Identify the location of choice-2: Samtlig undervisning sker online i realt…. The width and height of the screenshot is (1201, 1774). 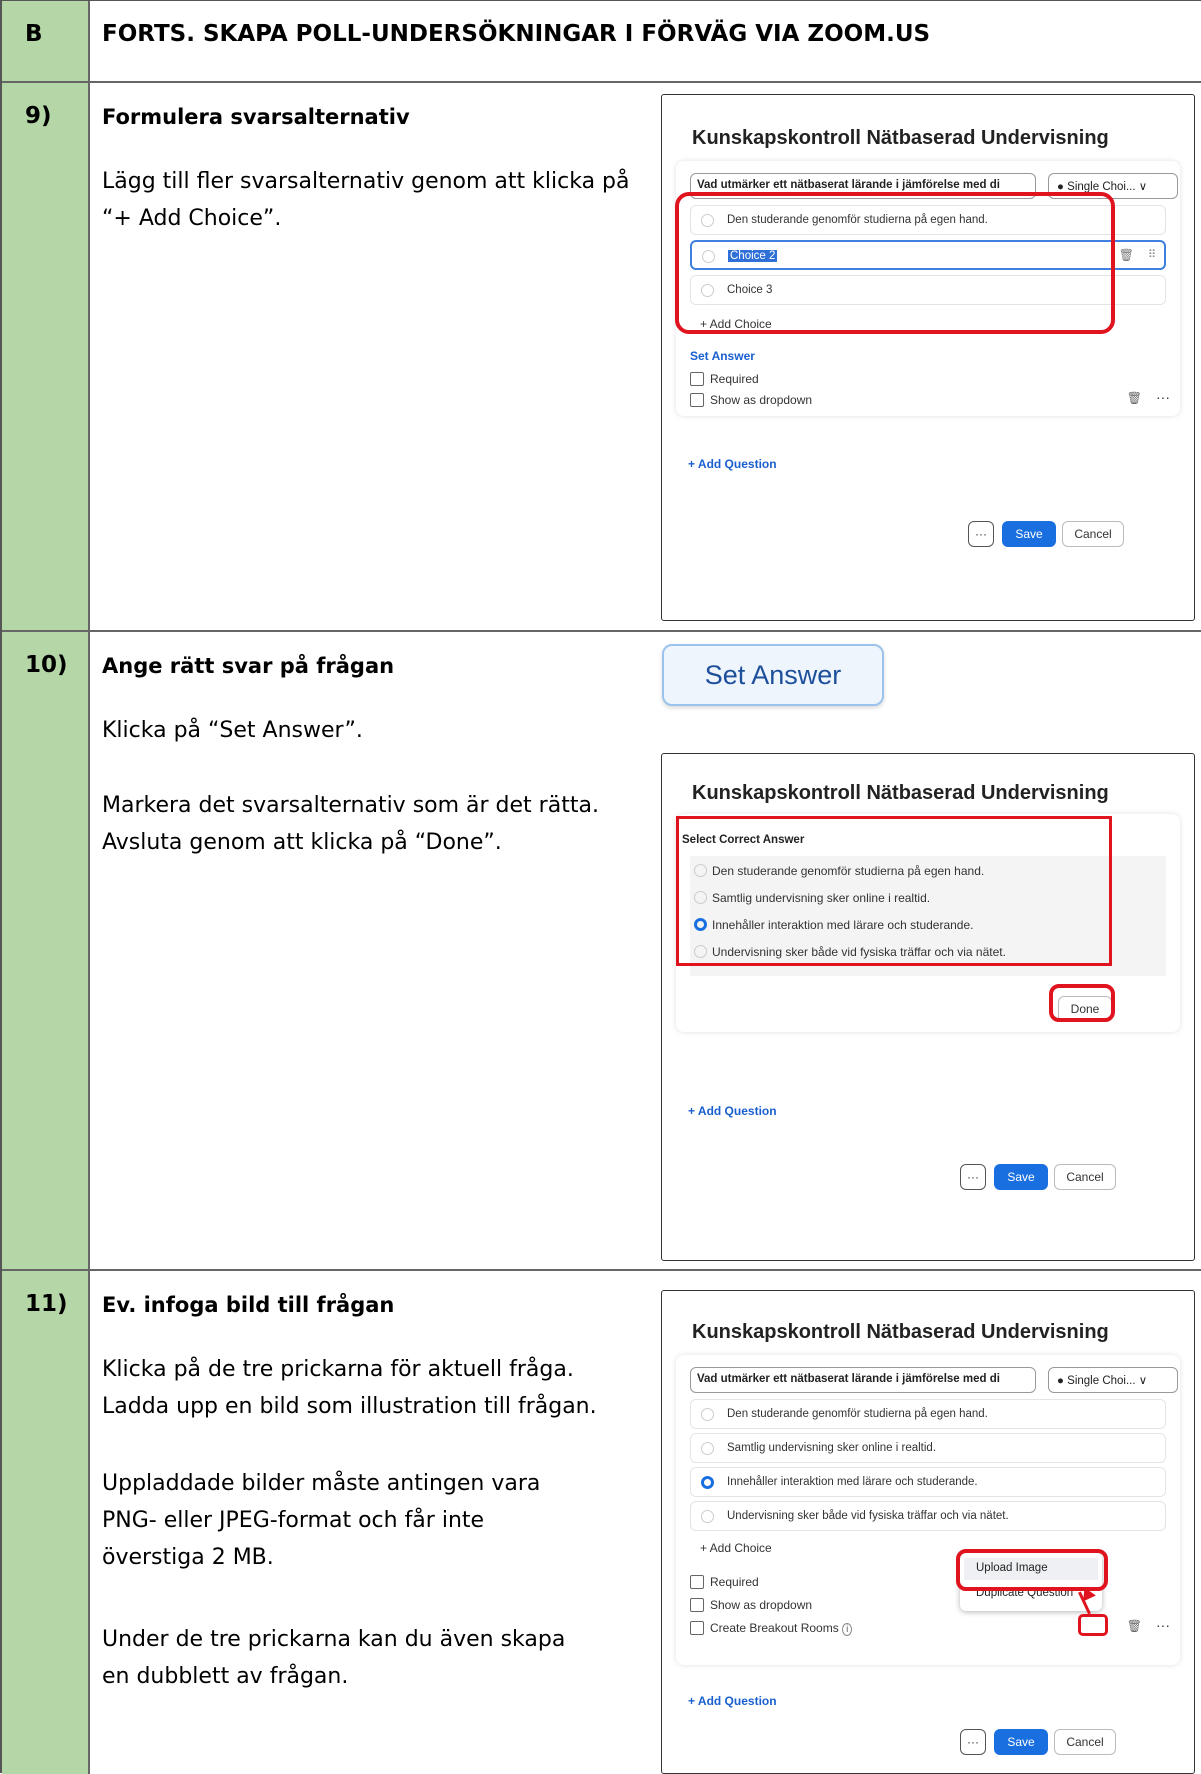
(928, 1448).